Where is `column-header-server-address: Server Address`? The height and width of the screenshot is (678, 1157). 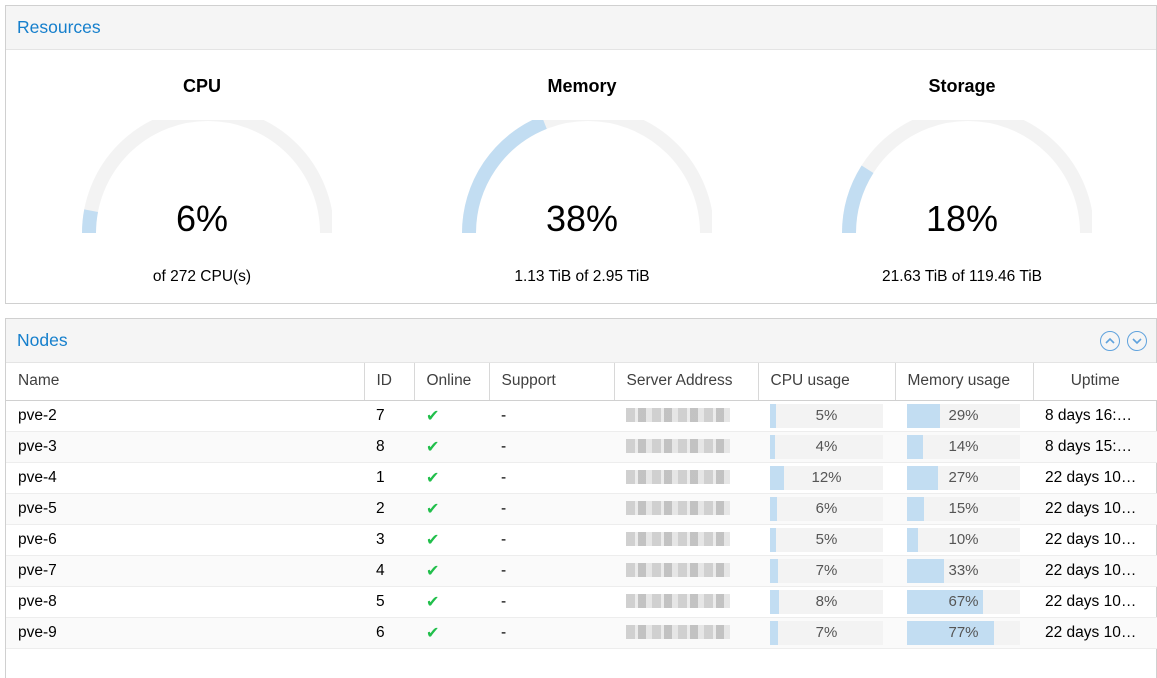 column-header-server-address: Server Address is located at coordinates (686, 382).